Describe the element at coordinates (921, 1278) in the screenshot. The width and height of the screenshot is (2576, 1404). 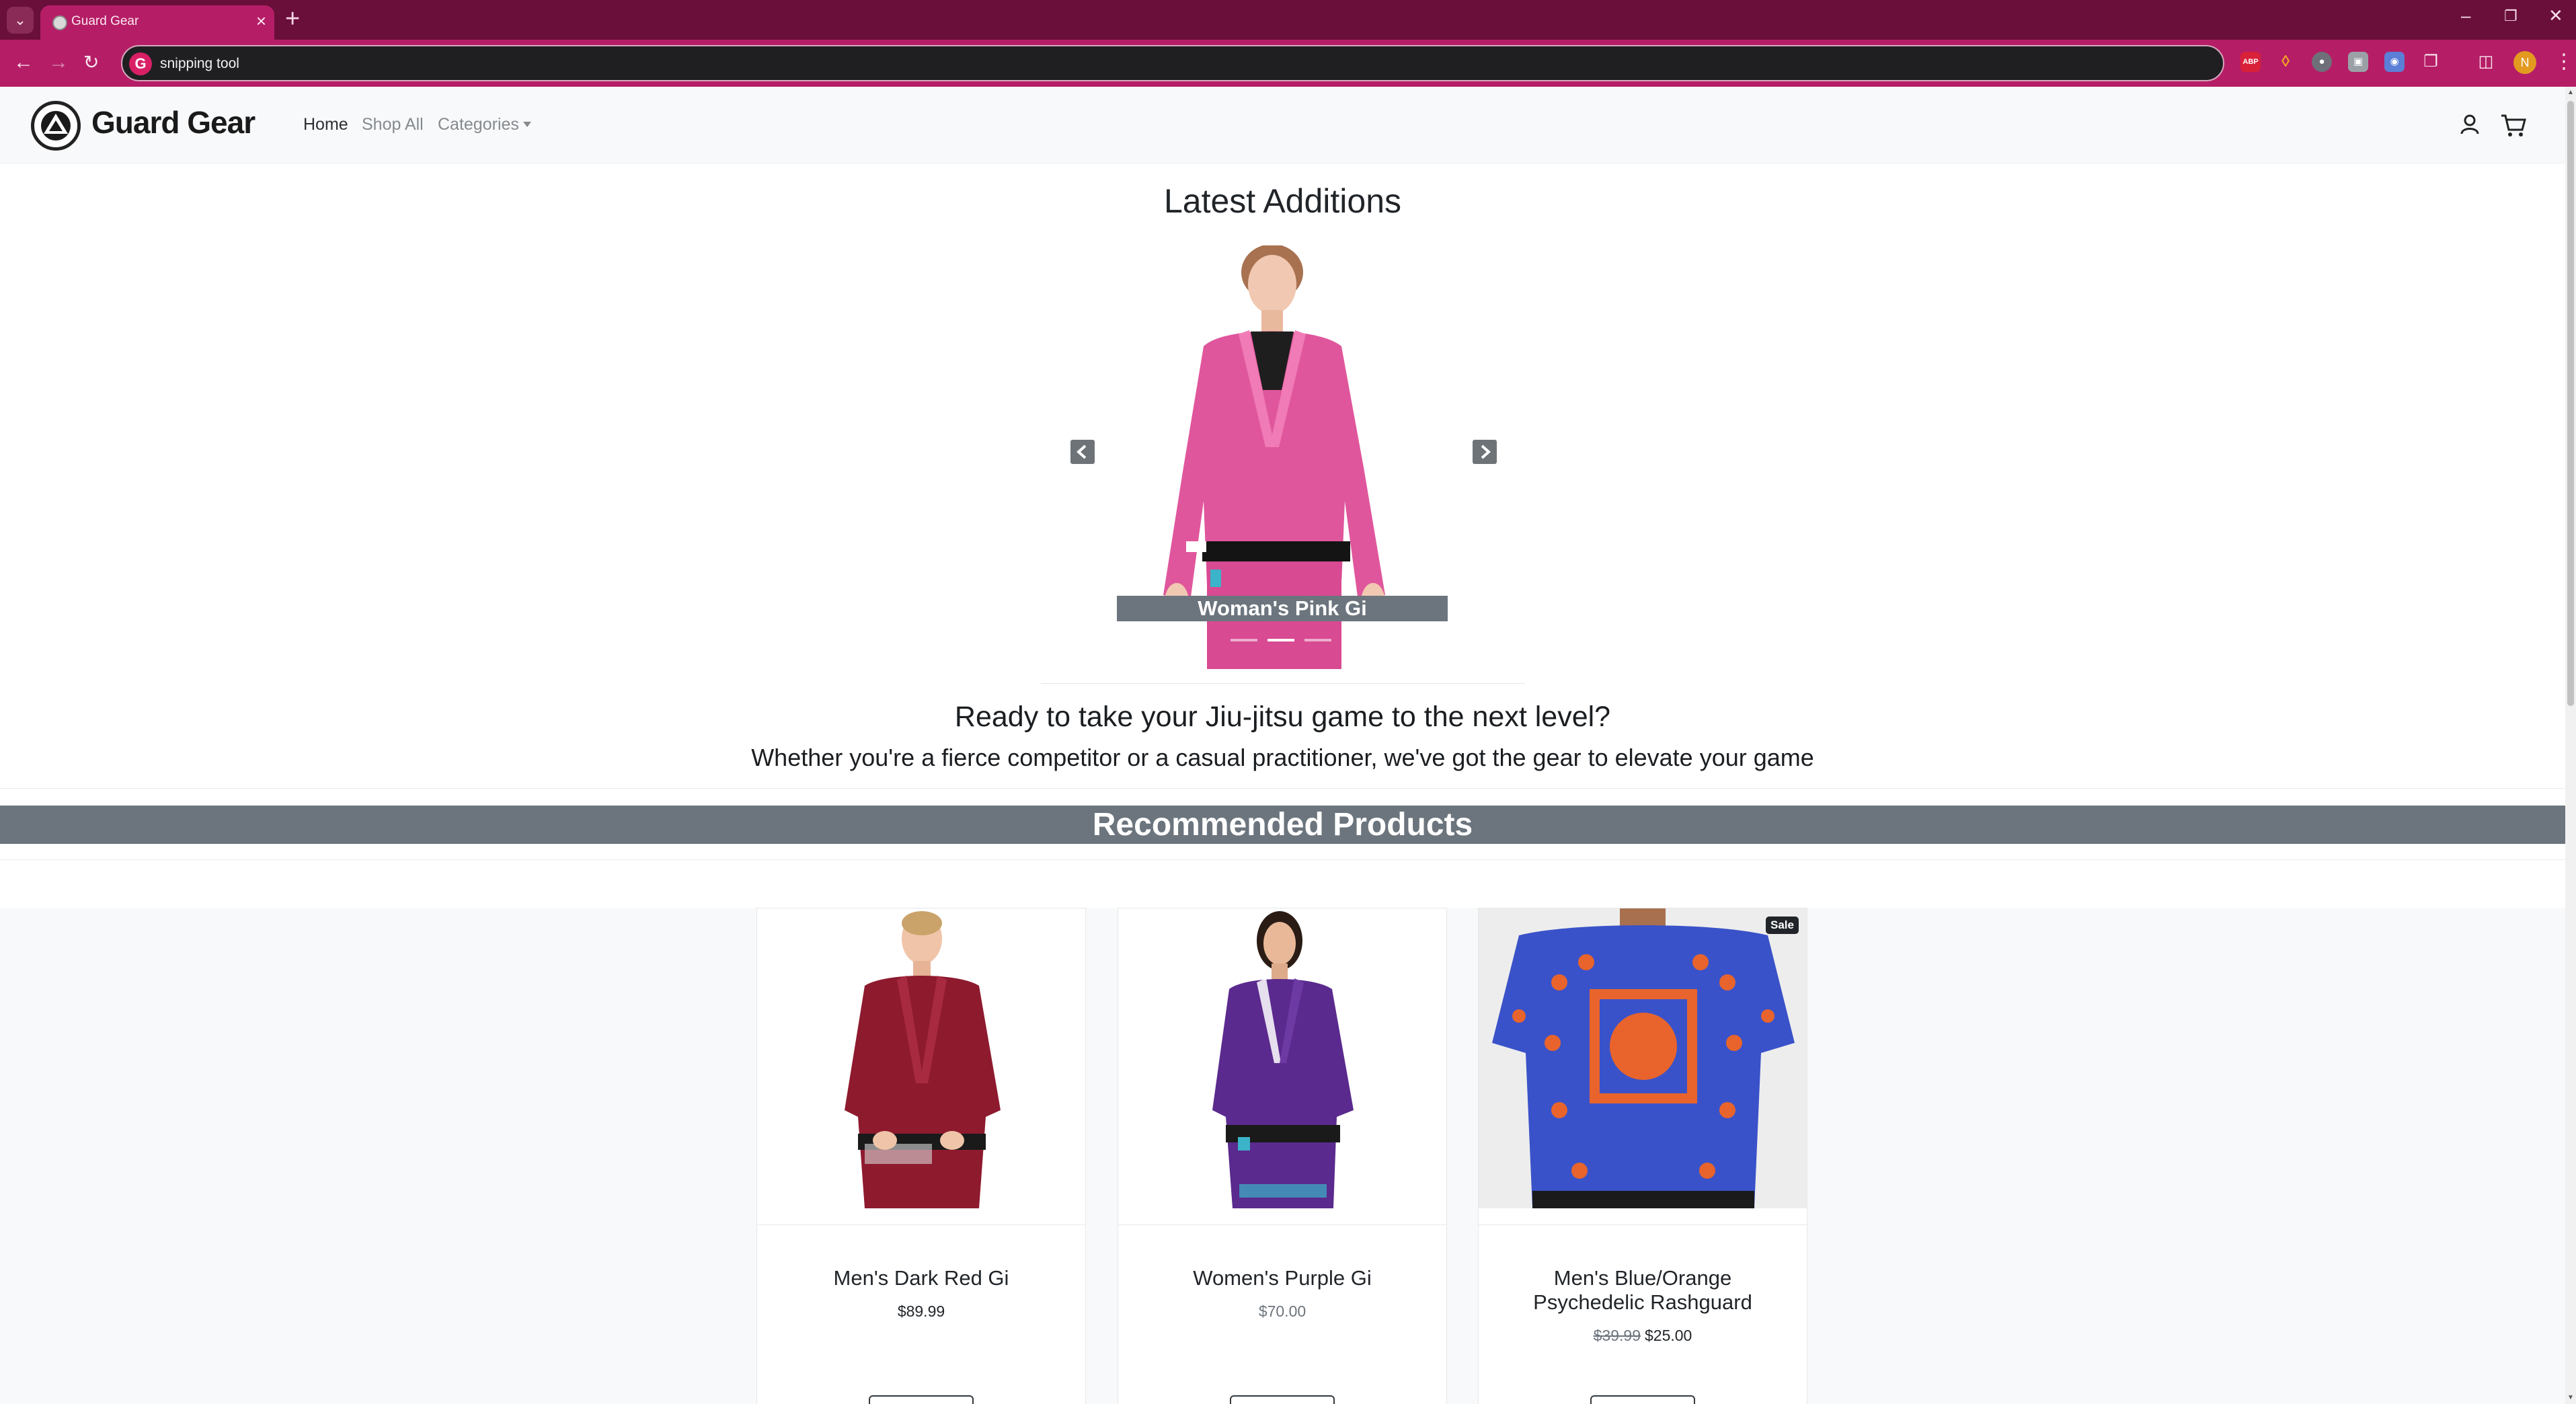
I see `product-title: Men's Dark Red Gi` at that location.